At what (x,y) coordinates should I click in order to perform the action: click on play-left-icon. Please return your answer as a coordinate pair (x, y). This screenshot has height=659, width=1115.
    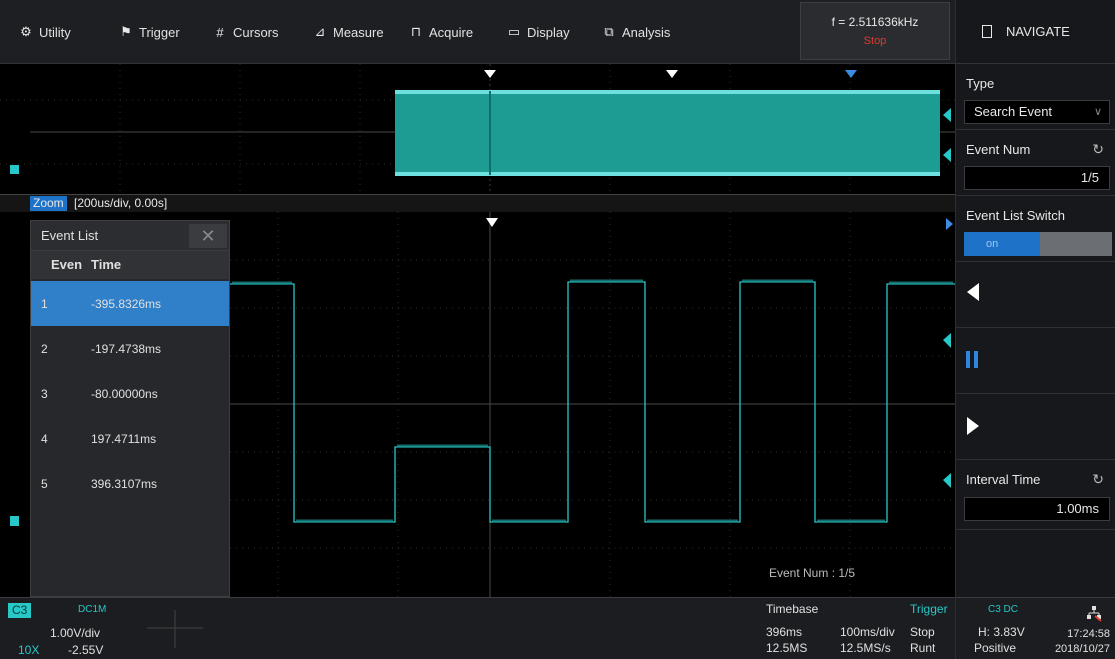
    Looking at the image, I should click on (973, 292).